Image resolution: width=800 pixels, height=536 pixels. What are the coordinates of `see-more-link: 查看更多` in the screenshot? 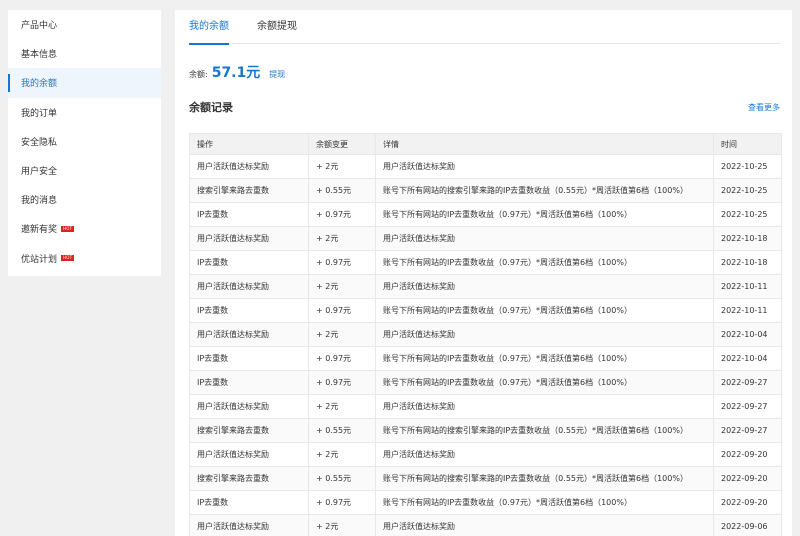 It's located at (764, 107).